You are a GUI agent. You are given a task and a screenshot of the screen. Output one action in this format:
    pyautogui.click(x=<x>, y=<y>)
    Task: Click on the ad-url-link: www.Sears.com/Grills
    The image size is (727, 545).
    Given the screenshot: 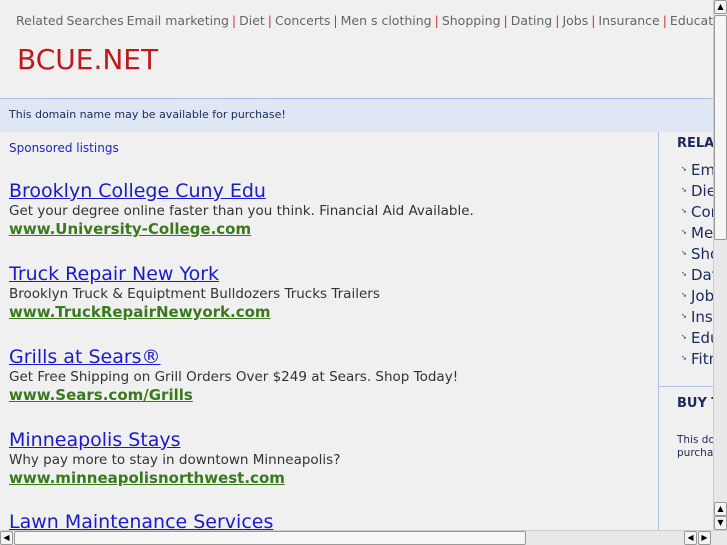 What is the action you would take?
    pyautogui.click(x=233, y=395)
    